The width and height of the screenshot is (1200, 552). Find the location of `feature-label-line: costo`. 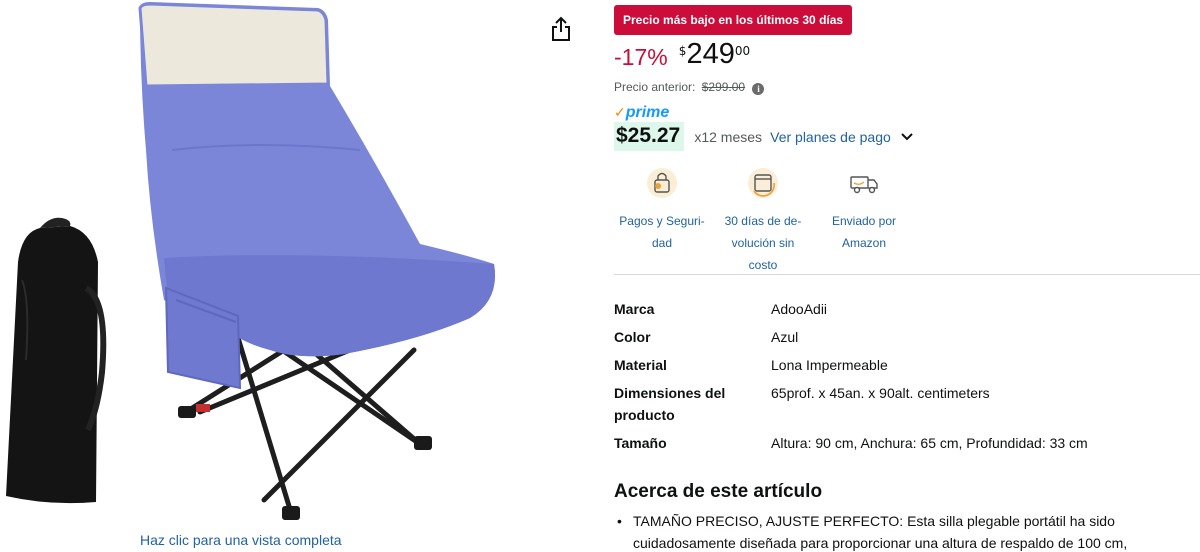

feature-label-line: costo is located at coordinates (763, 265).